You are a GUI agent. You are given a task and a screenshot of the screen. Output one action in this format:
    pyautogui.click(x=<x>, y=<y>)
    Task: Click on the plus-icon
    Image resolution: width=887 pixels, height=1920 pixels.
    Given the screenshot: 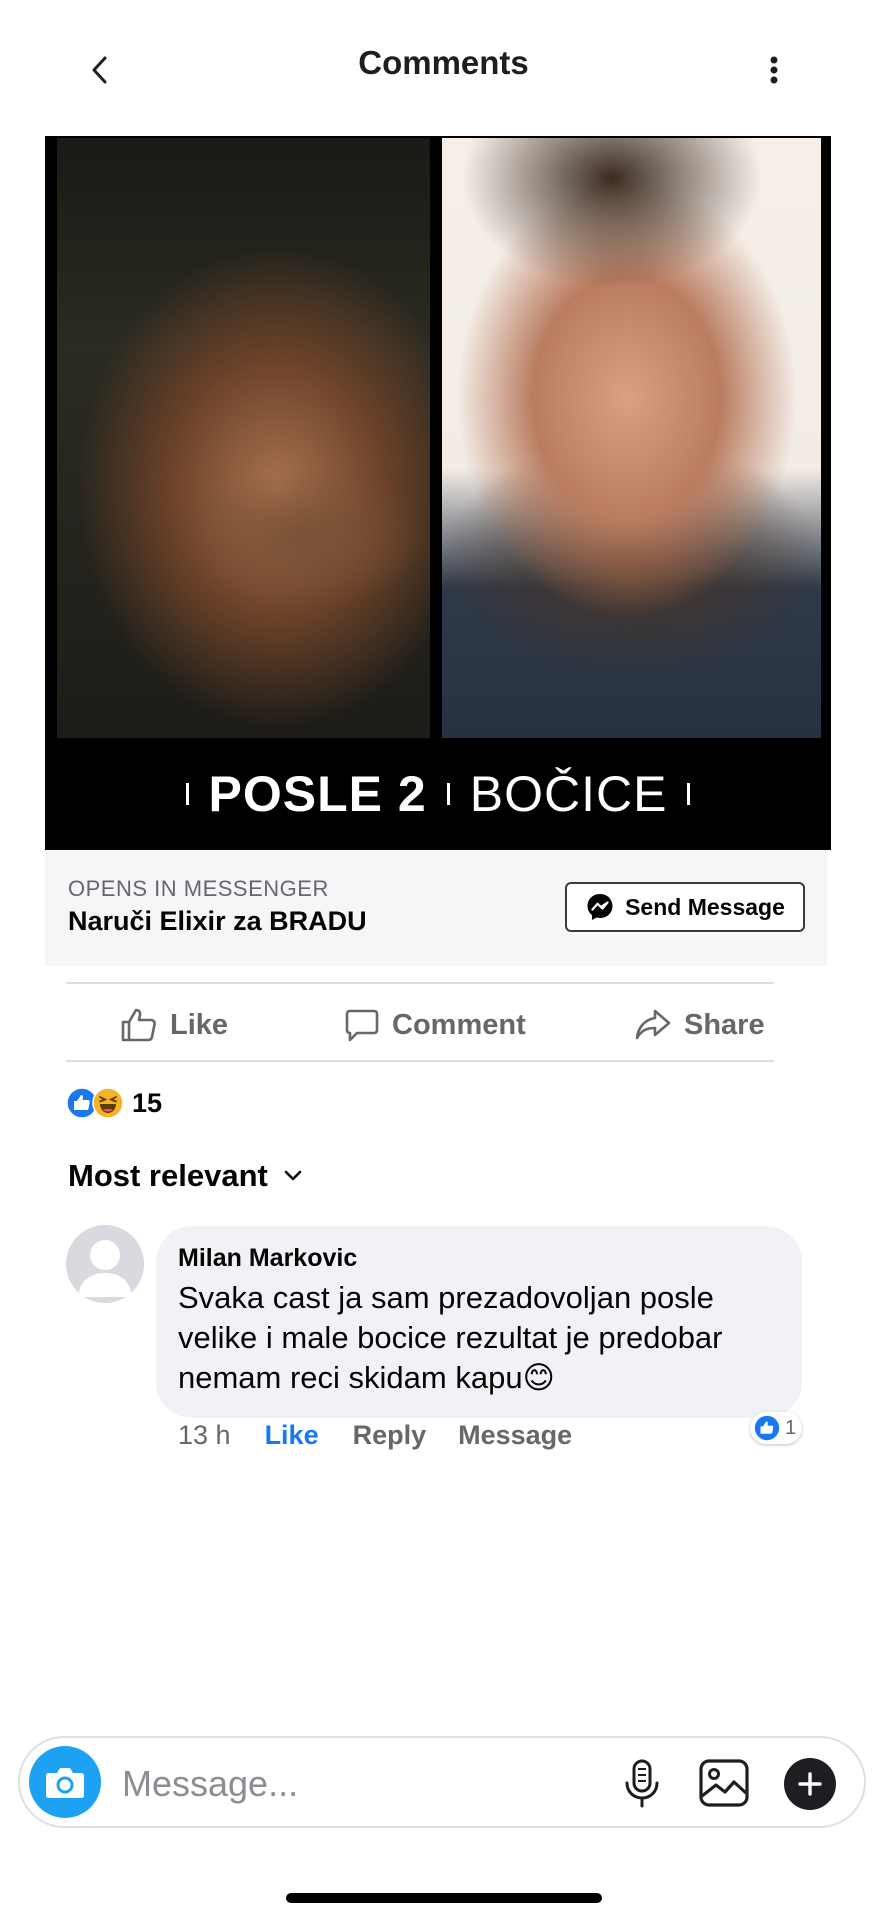 What is the action you would take?
    pyautogui.click(x=810, y=1784)
    